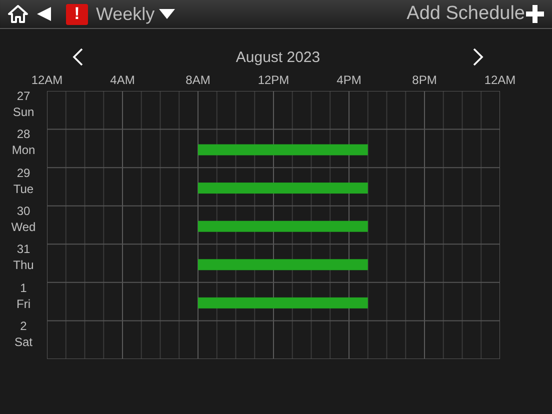  What do you see at coordinates (23, 96) in the screenshot?
I see `day-date: 27` at bounding box center [23, 96].